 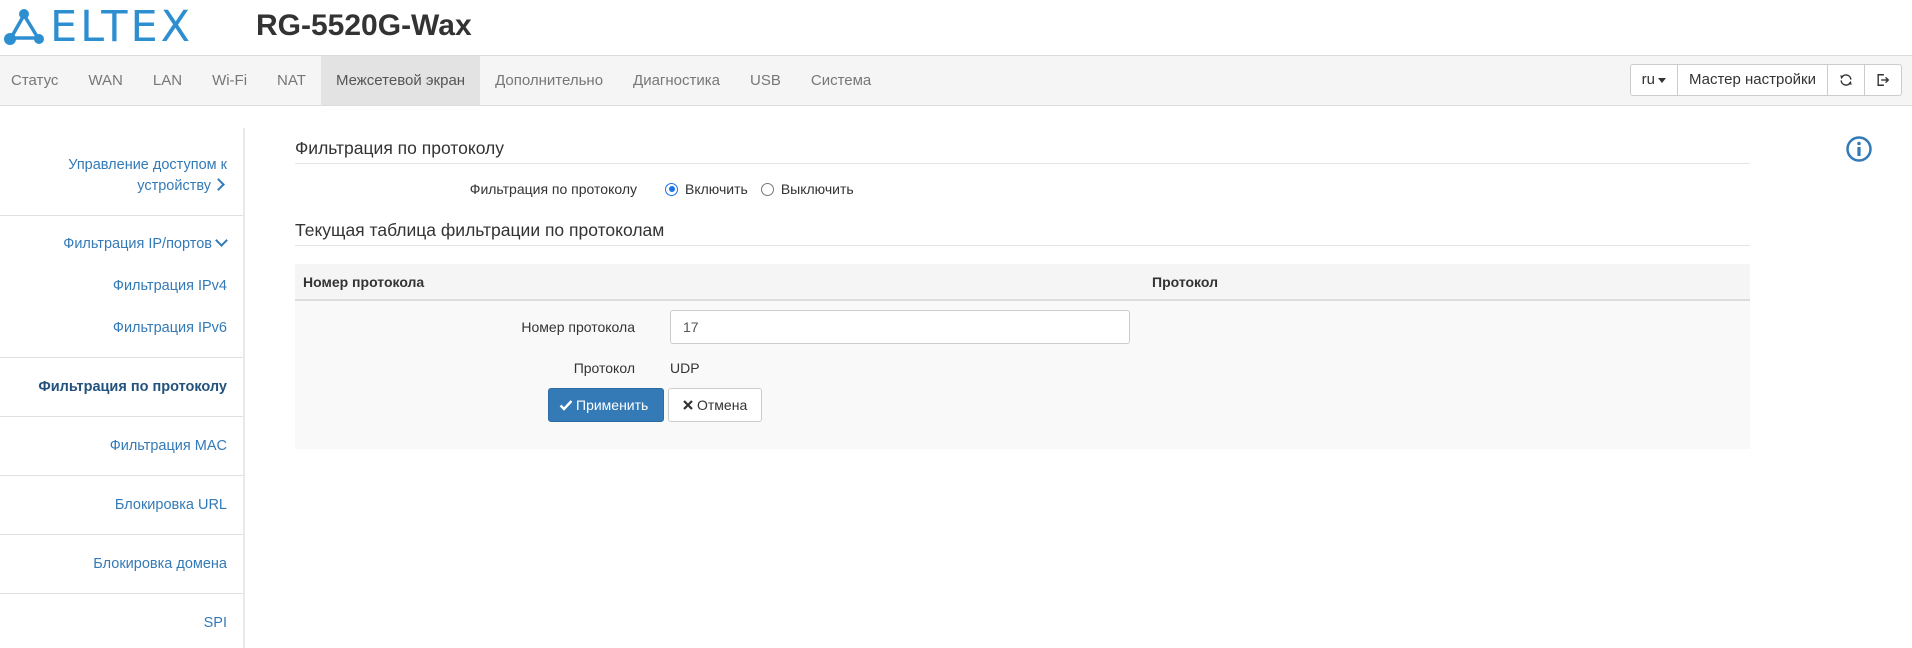 I want to click on section-title-protocol-filter: Фильтрация по протоколу, so click(x=1022, y=150).